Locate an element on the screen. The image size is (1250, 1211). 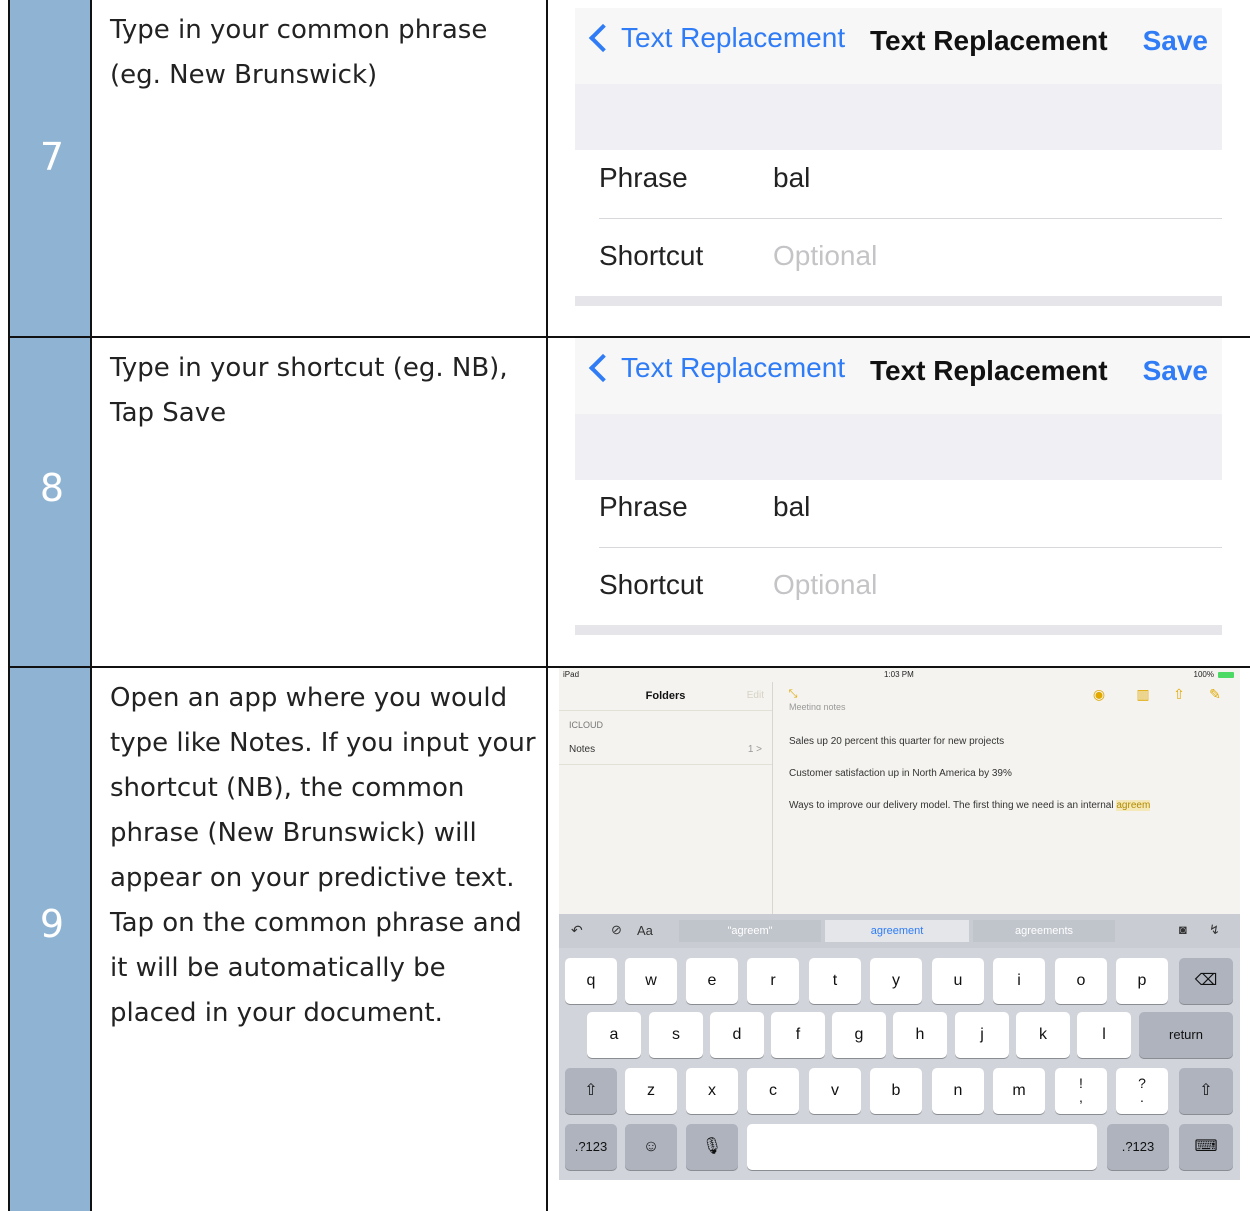
note-heading: Meeting notes is located at coordinates (817, 706).